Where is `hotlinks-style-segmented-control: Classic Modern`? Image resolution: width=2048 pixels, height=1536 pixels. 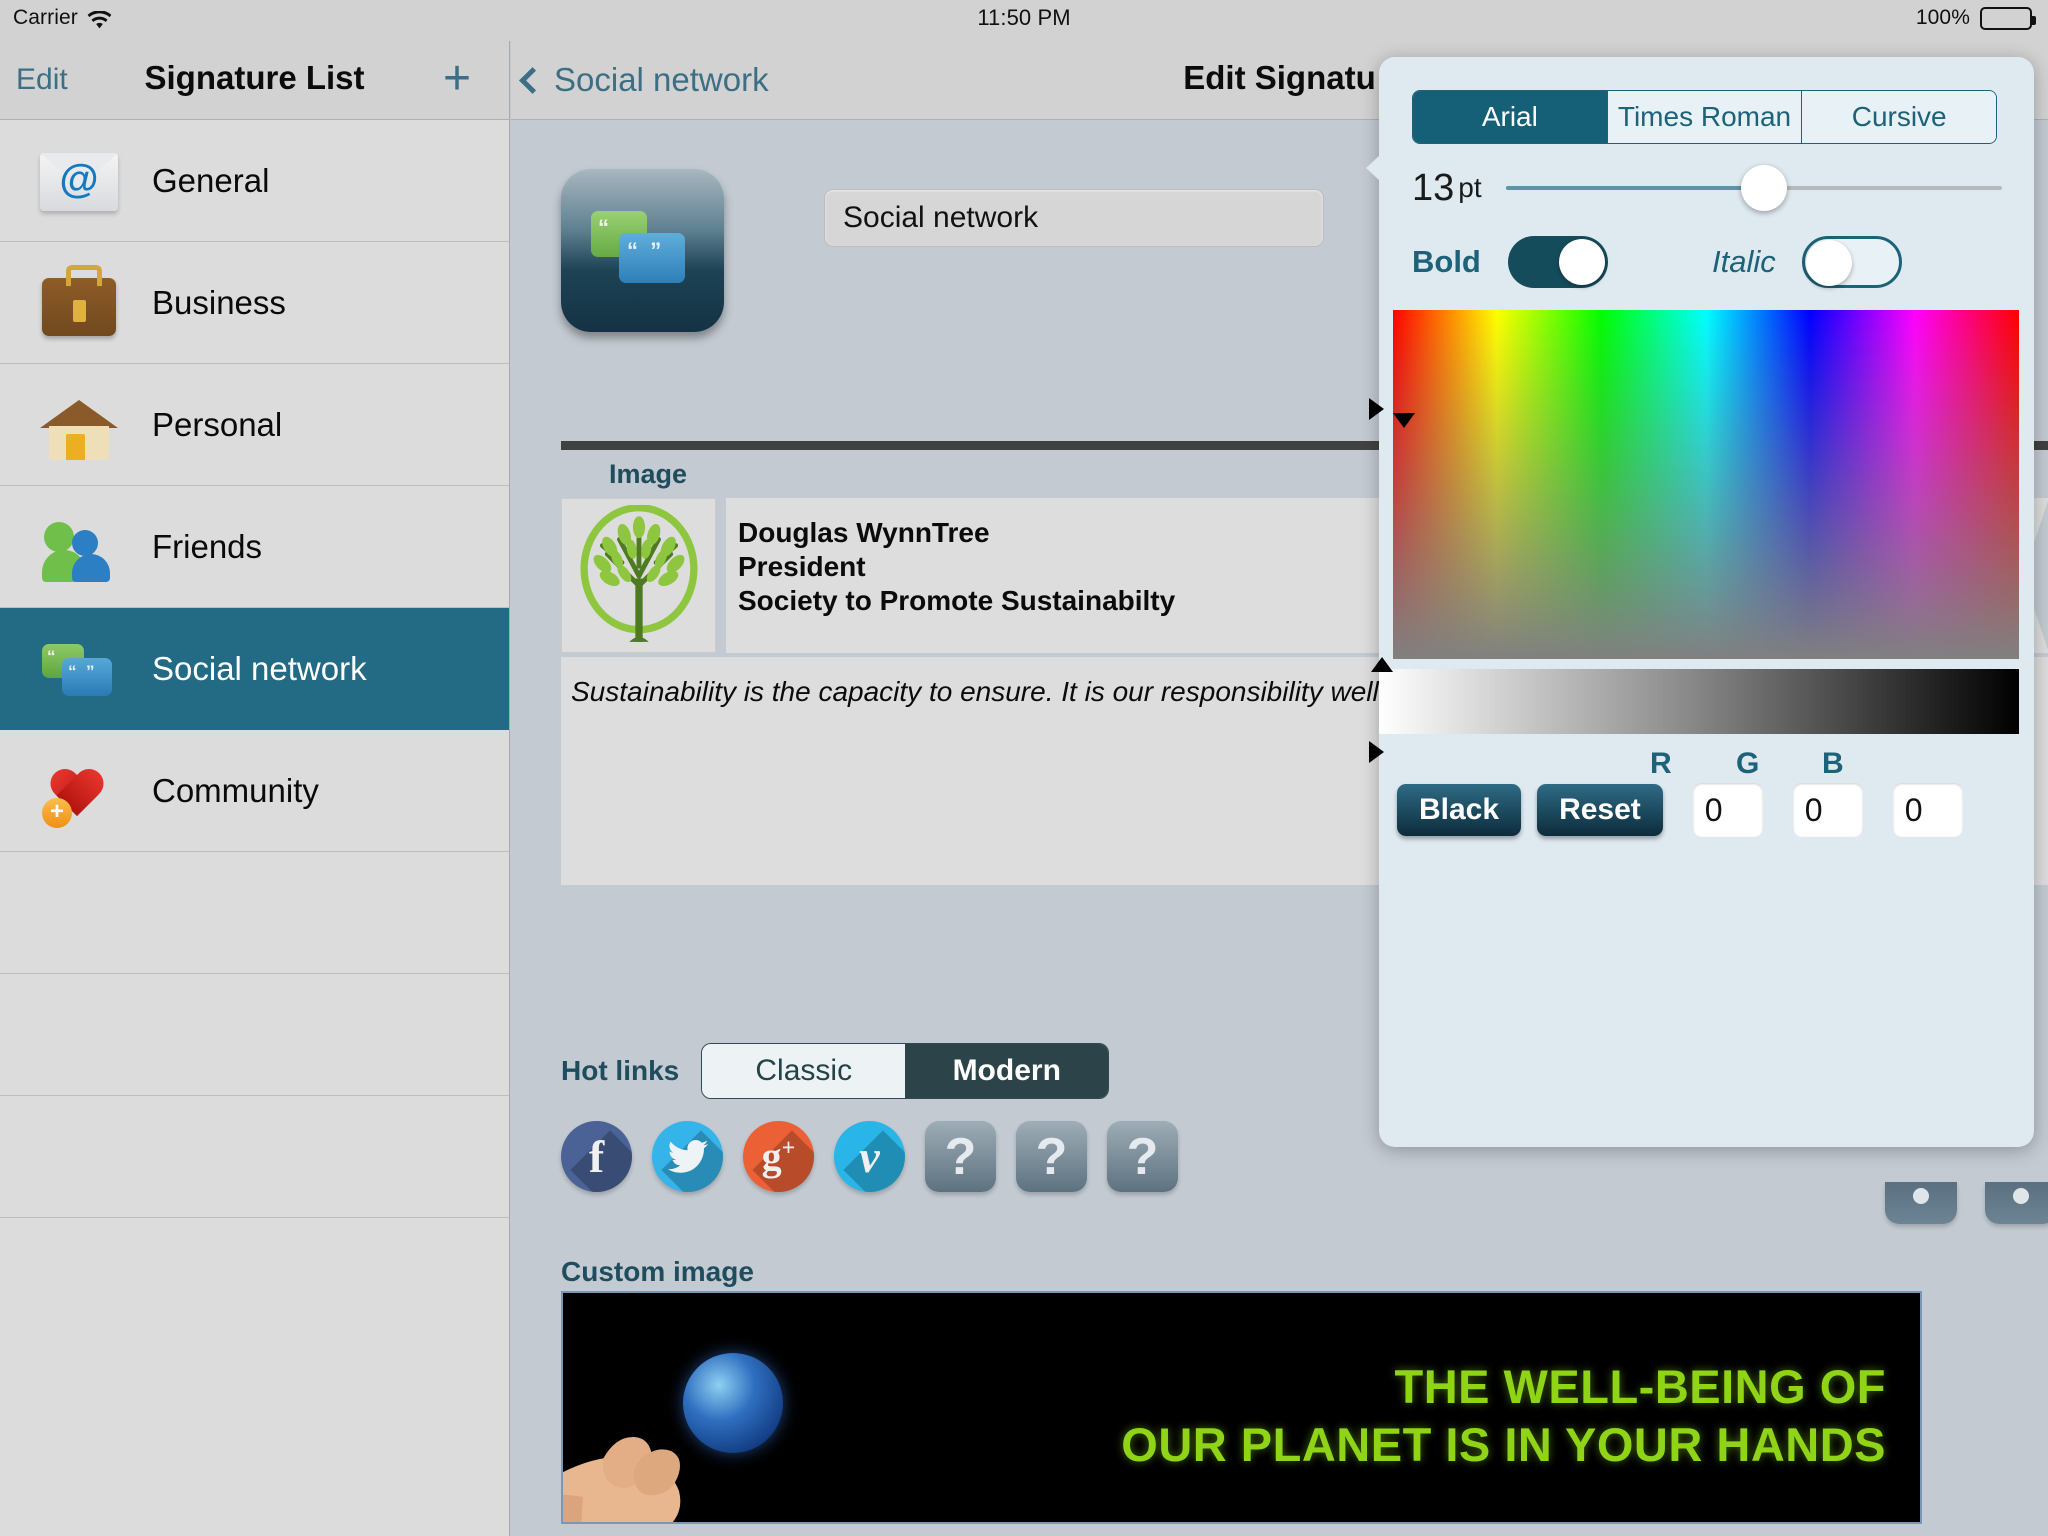 hotlinks-style-segmented-control: Classic Modern is located at coordinates (905, 1071).